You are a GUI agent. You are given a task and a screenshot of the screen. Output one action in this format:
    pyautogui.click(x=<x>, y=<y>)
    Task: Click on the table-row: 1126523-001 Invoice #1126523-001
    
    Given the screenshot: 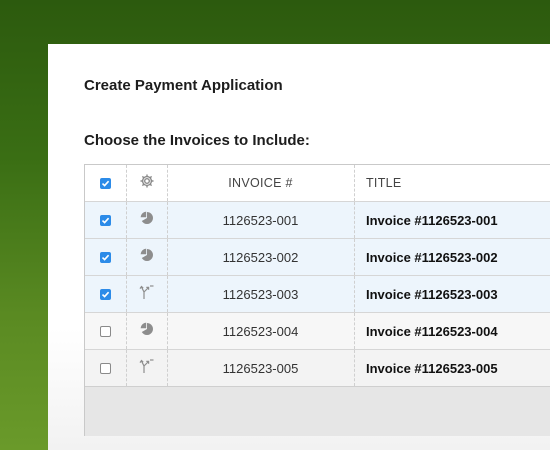 What is the action you would take?
    pyautogui.click(x=317, y=220)
    